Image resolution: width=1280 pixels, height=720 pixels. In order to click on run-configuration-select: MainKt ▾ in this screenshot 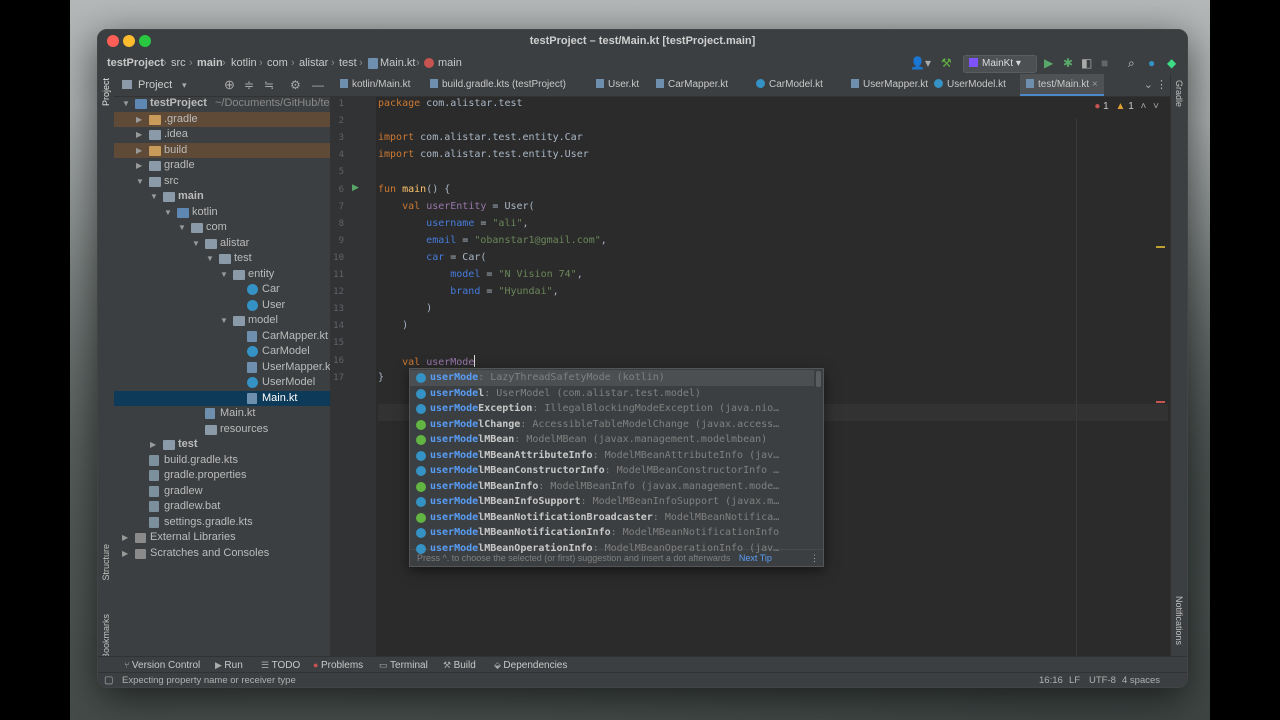, I will do `click(1000, 64)`.